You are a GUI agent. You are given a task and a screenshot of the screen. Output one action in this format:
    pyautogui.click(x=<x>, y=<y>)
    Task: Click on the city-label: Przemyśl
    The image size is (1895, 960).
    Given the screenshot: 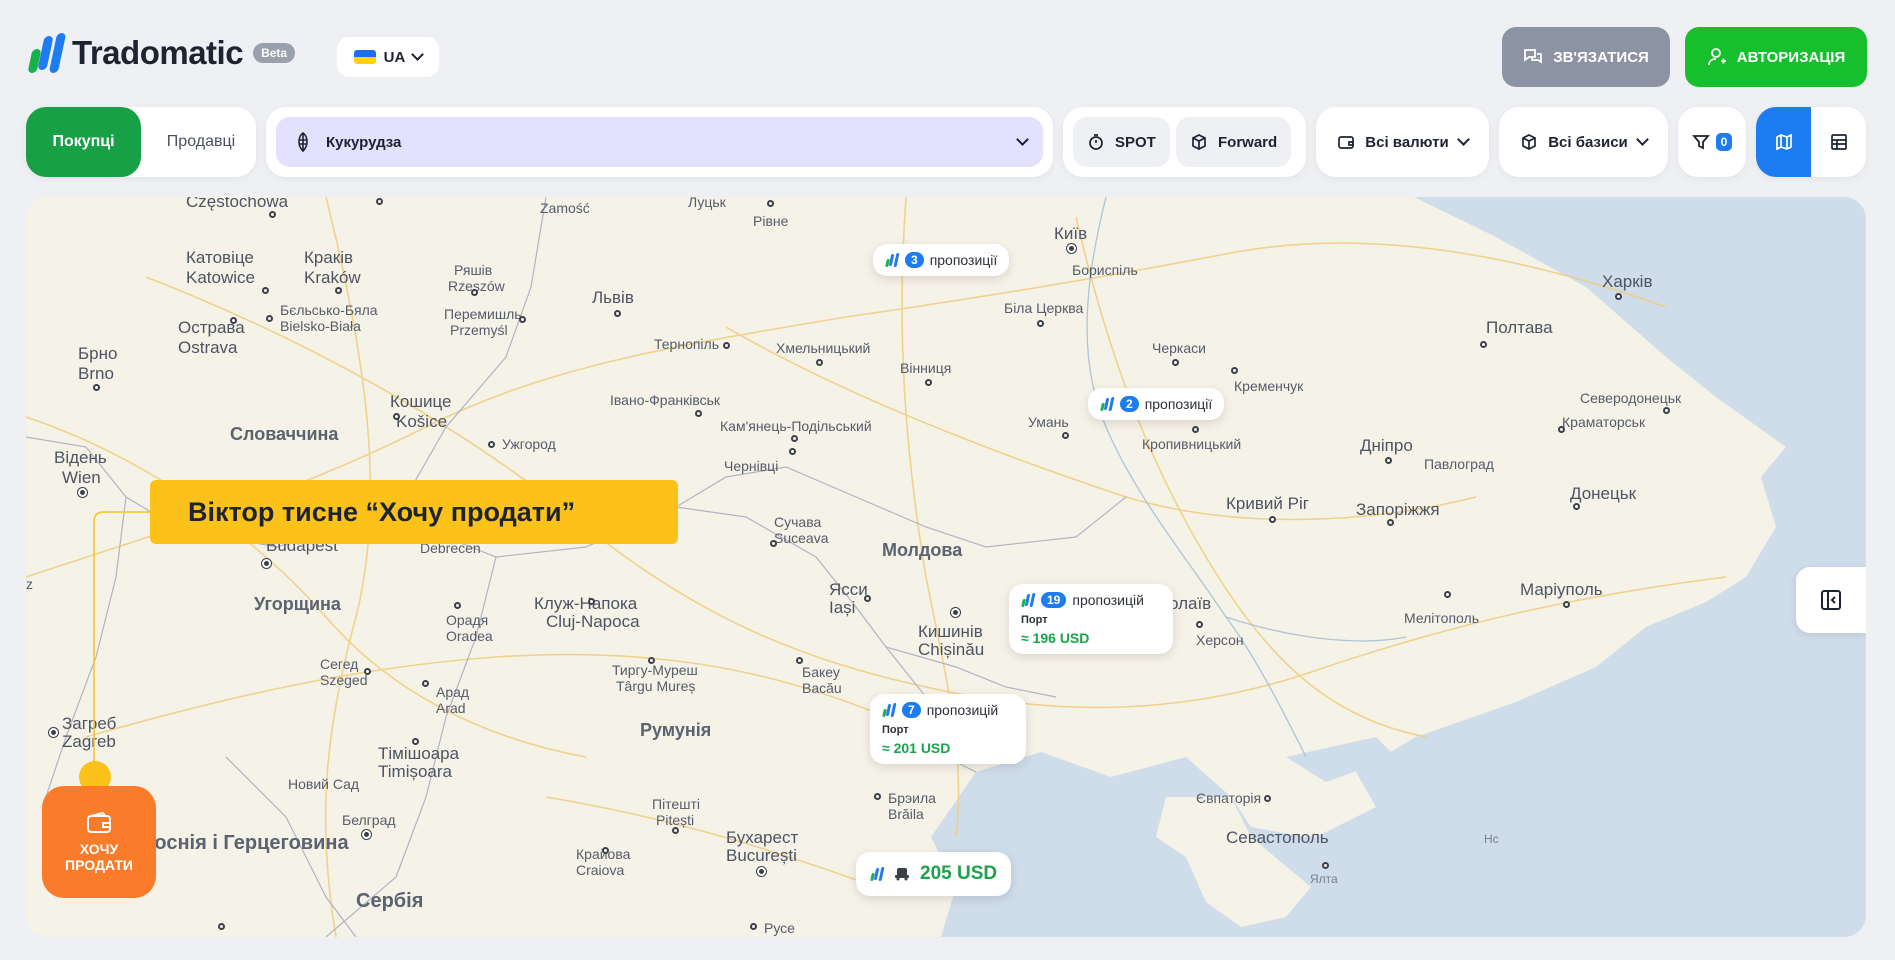 What is the action you would take?
    pyautogui.click(x=479, y=330)
    